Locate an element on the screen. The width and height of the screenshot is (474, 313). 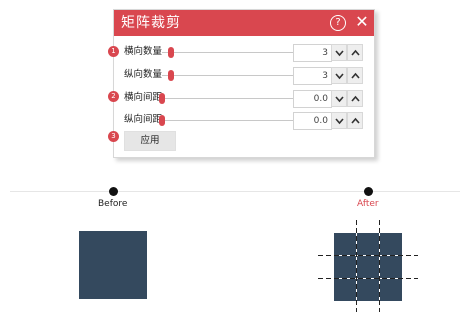
horizontal-spacing-increment-button is located at coordinates (355, 98).